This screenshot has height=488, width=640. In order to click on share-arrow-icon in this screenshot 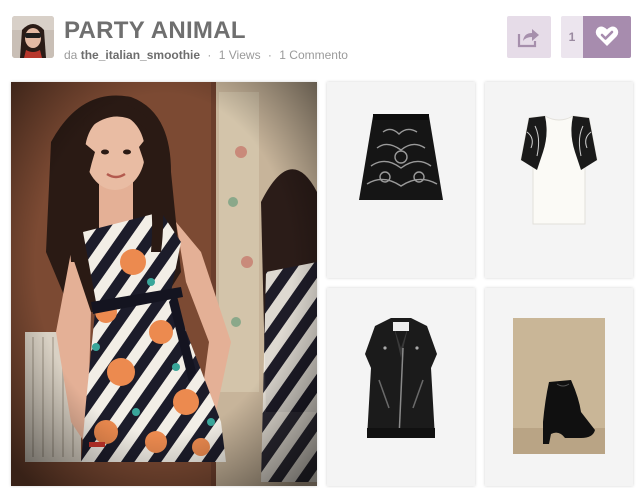, I will do `click(528, 38)`.